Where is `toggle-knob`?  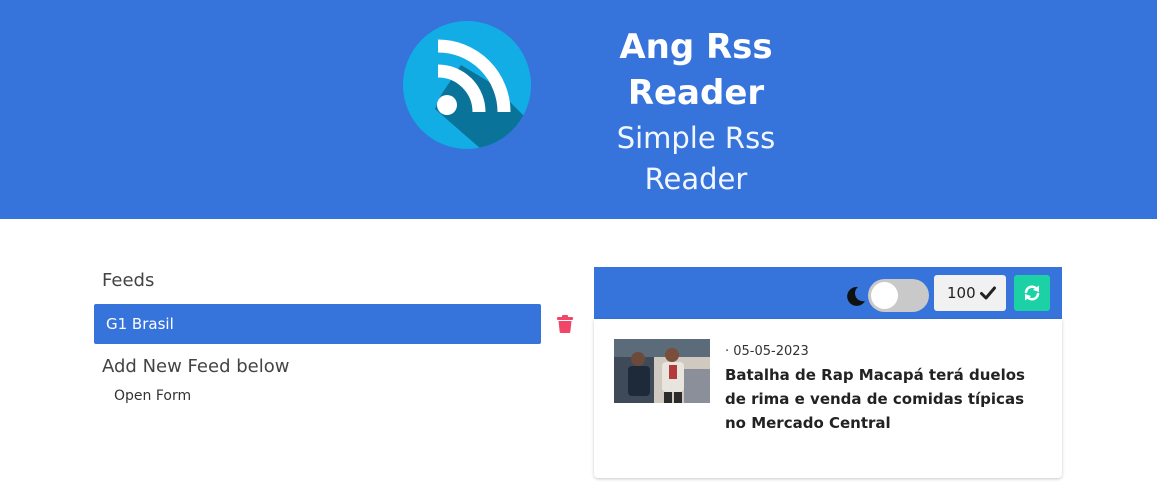 toggle-knob is located at coordinates (884, 295).